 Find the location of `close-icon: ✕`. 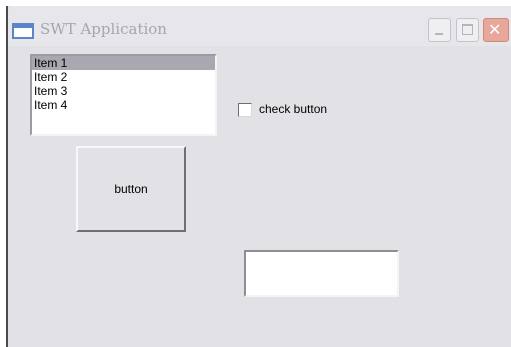

close-icon: ✕ is located at coordinates (495, 29).